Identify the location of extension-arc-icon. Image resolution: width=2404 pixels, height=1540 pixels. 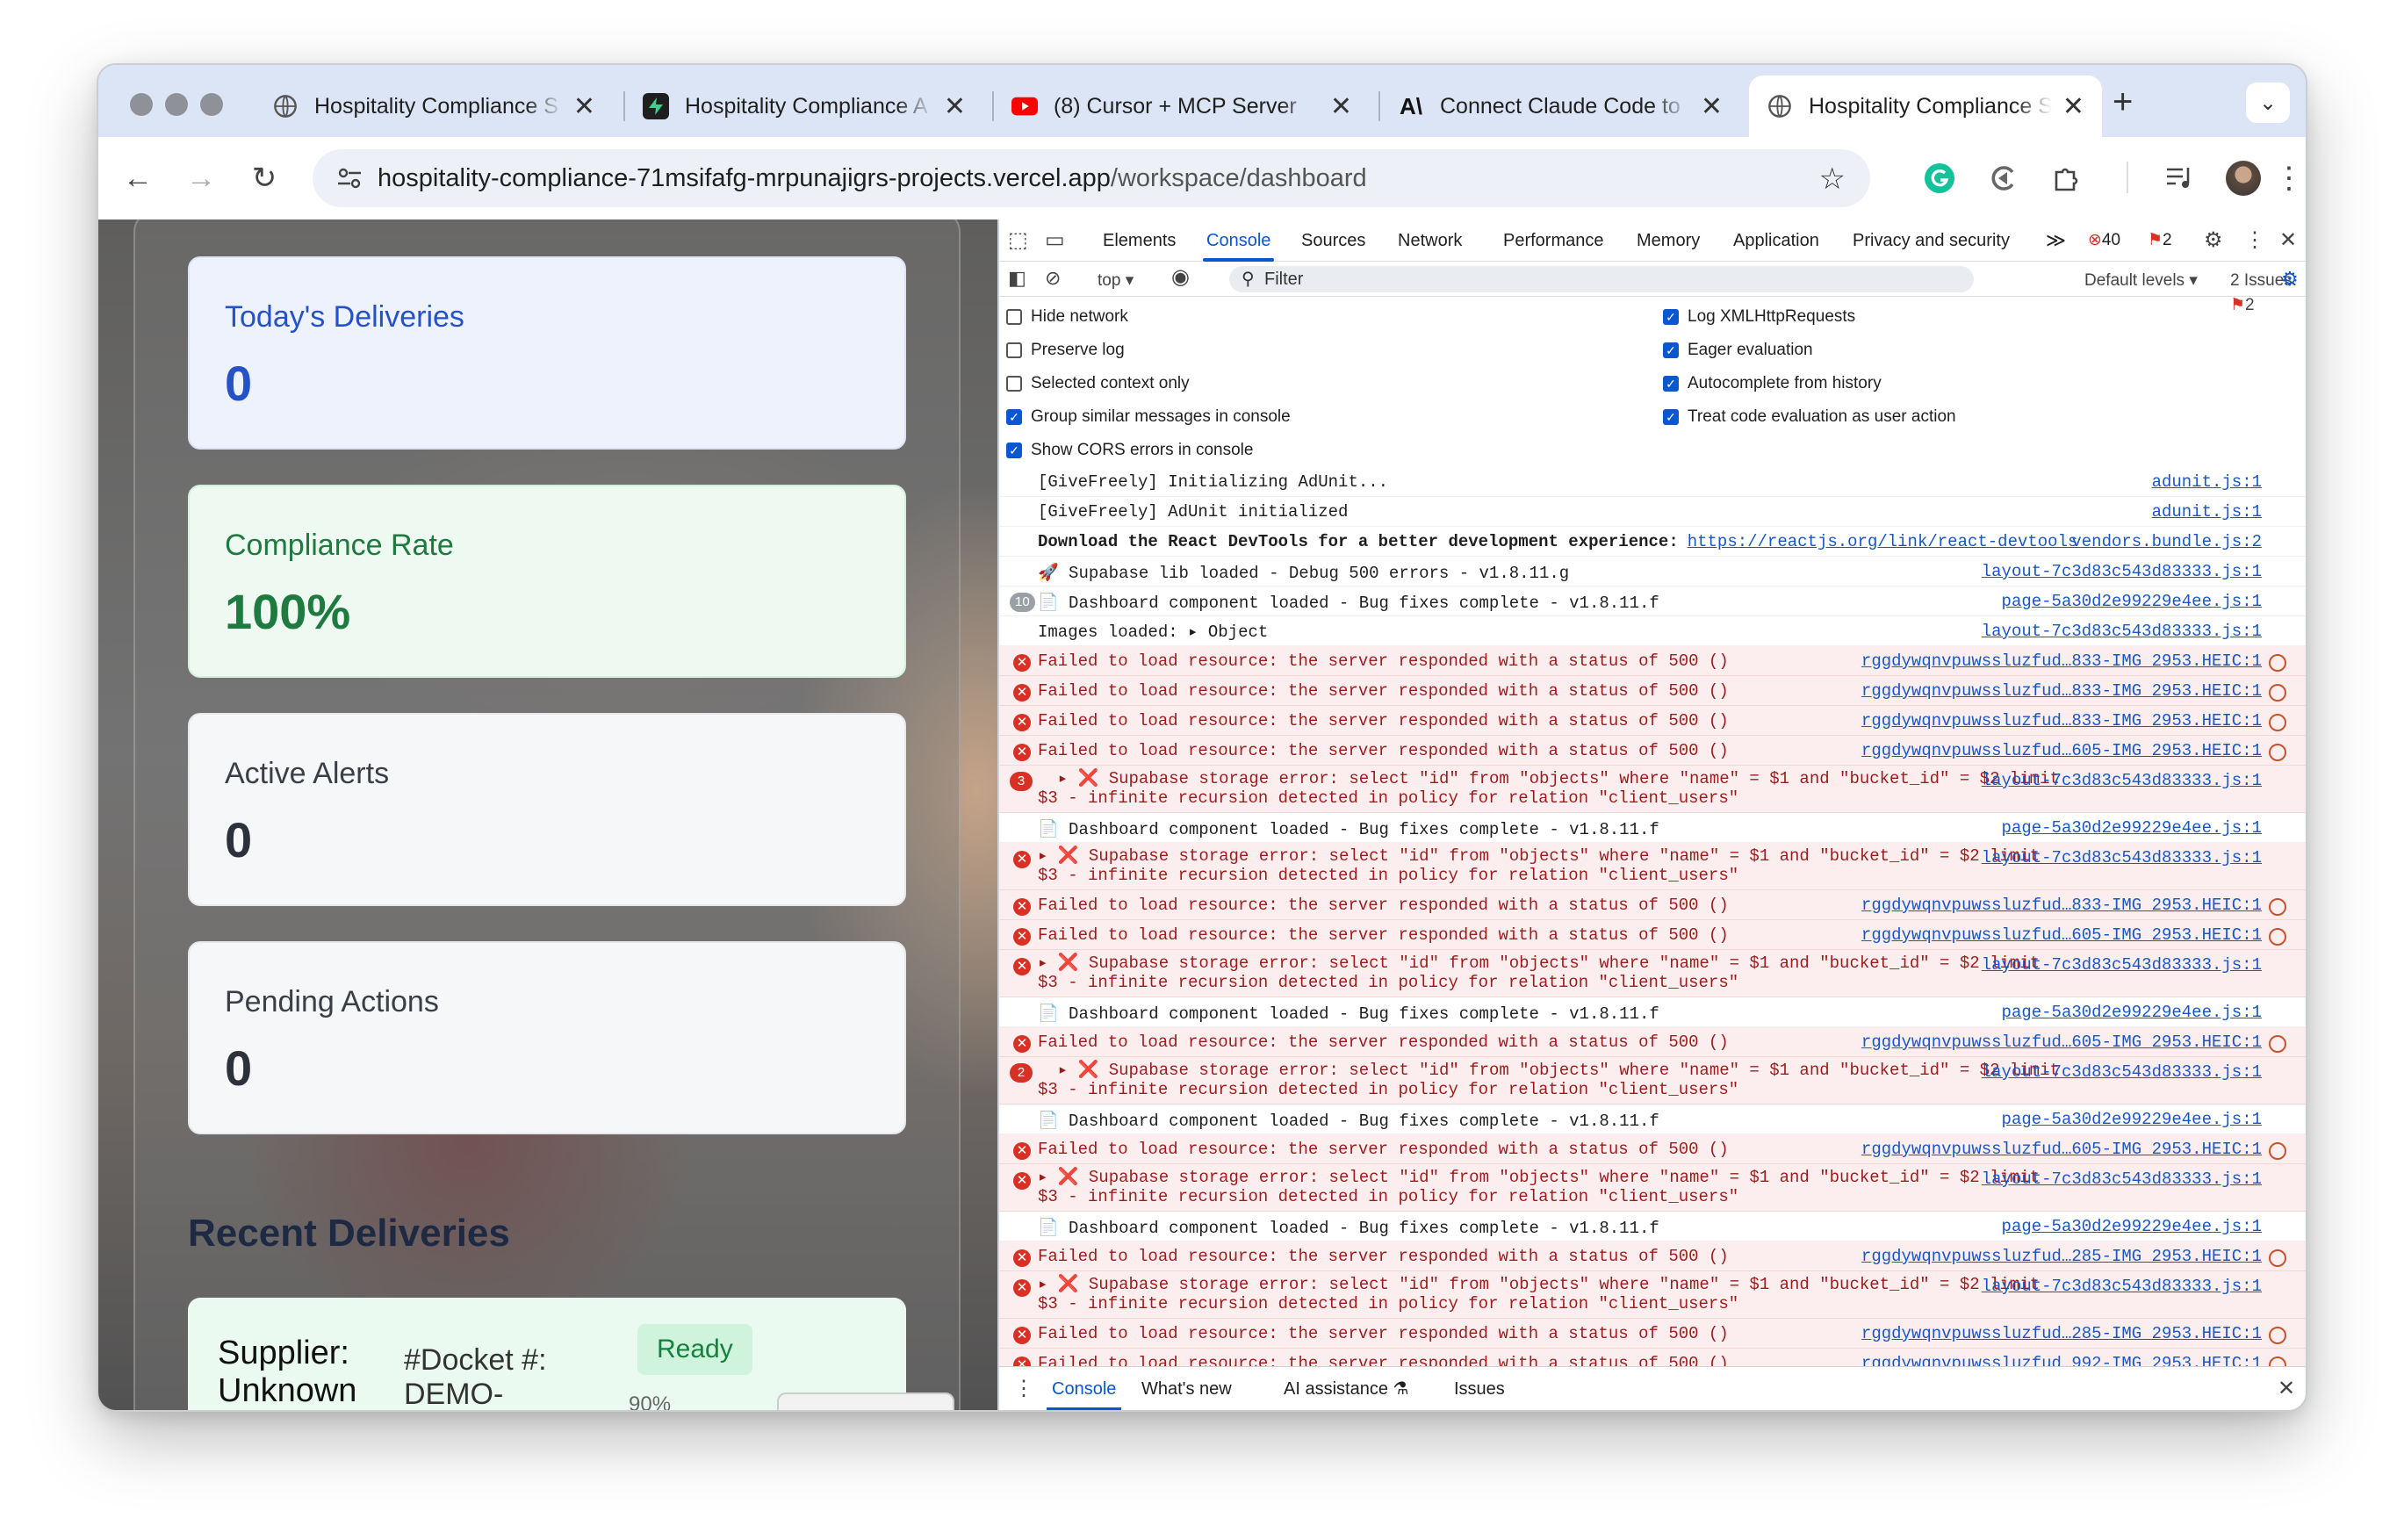
(2003, 178).